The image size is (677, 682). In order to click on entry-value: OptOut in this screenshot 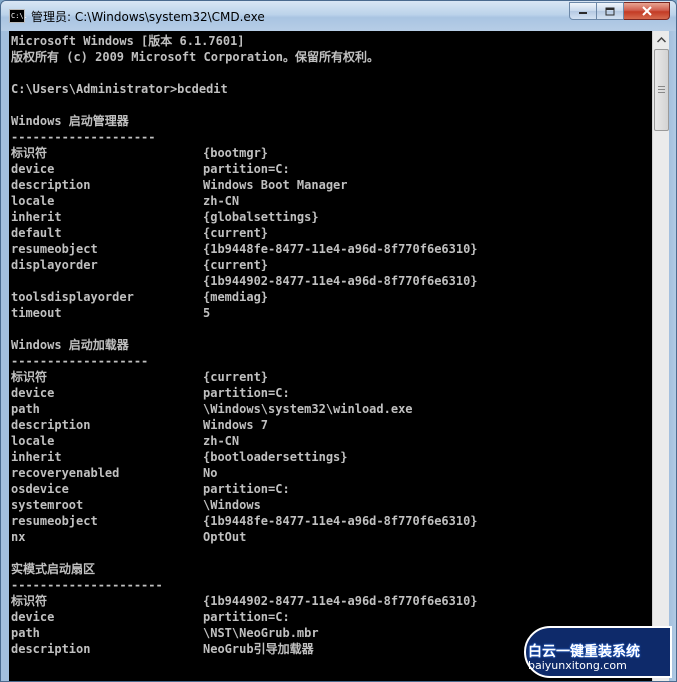, I will do `click(225, 537)`.